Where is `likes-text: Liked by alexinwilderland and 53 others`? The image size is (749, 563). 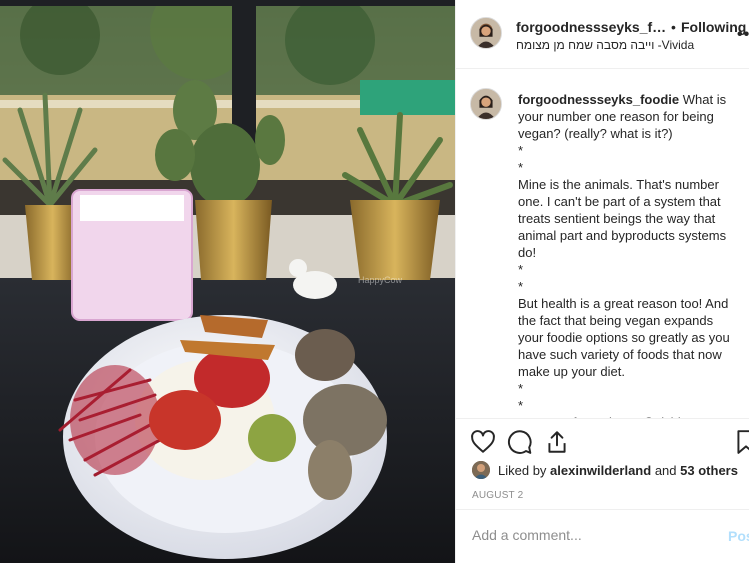 likes-text: Liked by alexinwilderland and 53 others is located at coordinates (618, 470).